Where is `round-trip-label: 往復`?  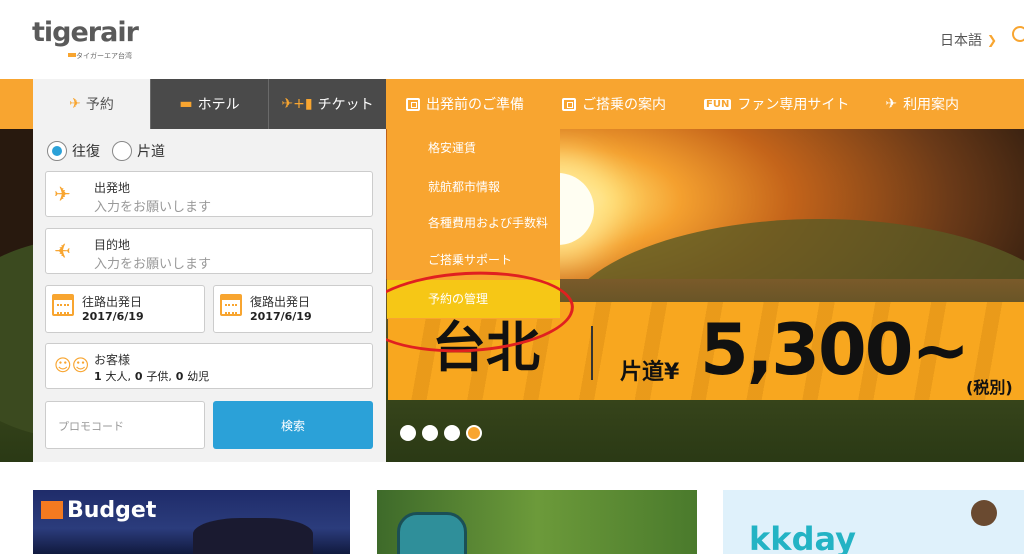 round-trip-label: 往復 is located at coordinates (86, 152).